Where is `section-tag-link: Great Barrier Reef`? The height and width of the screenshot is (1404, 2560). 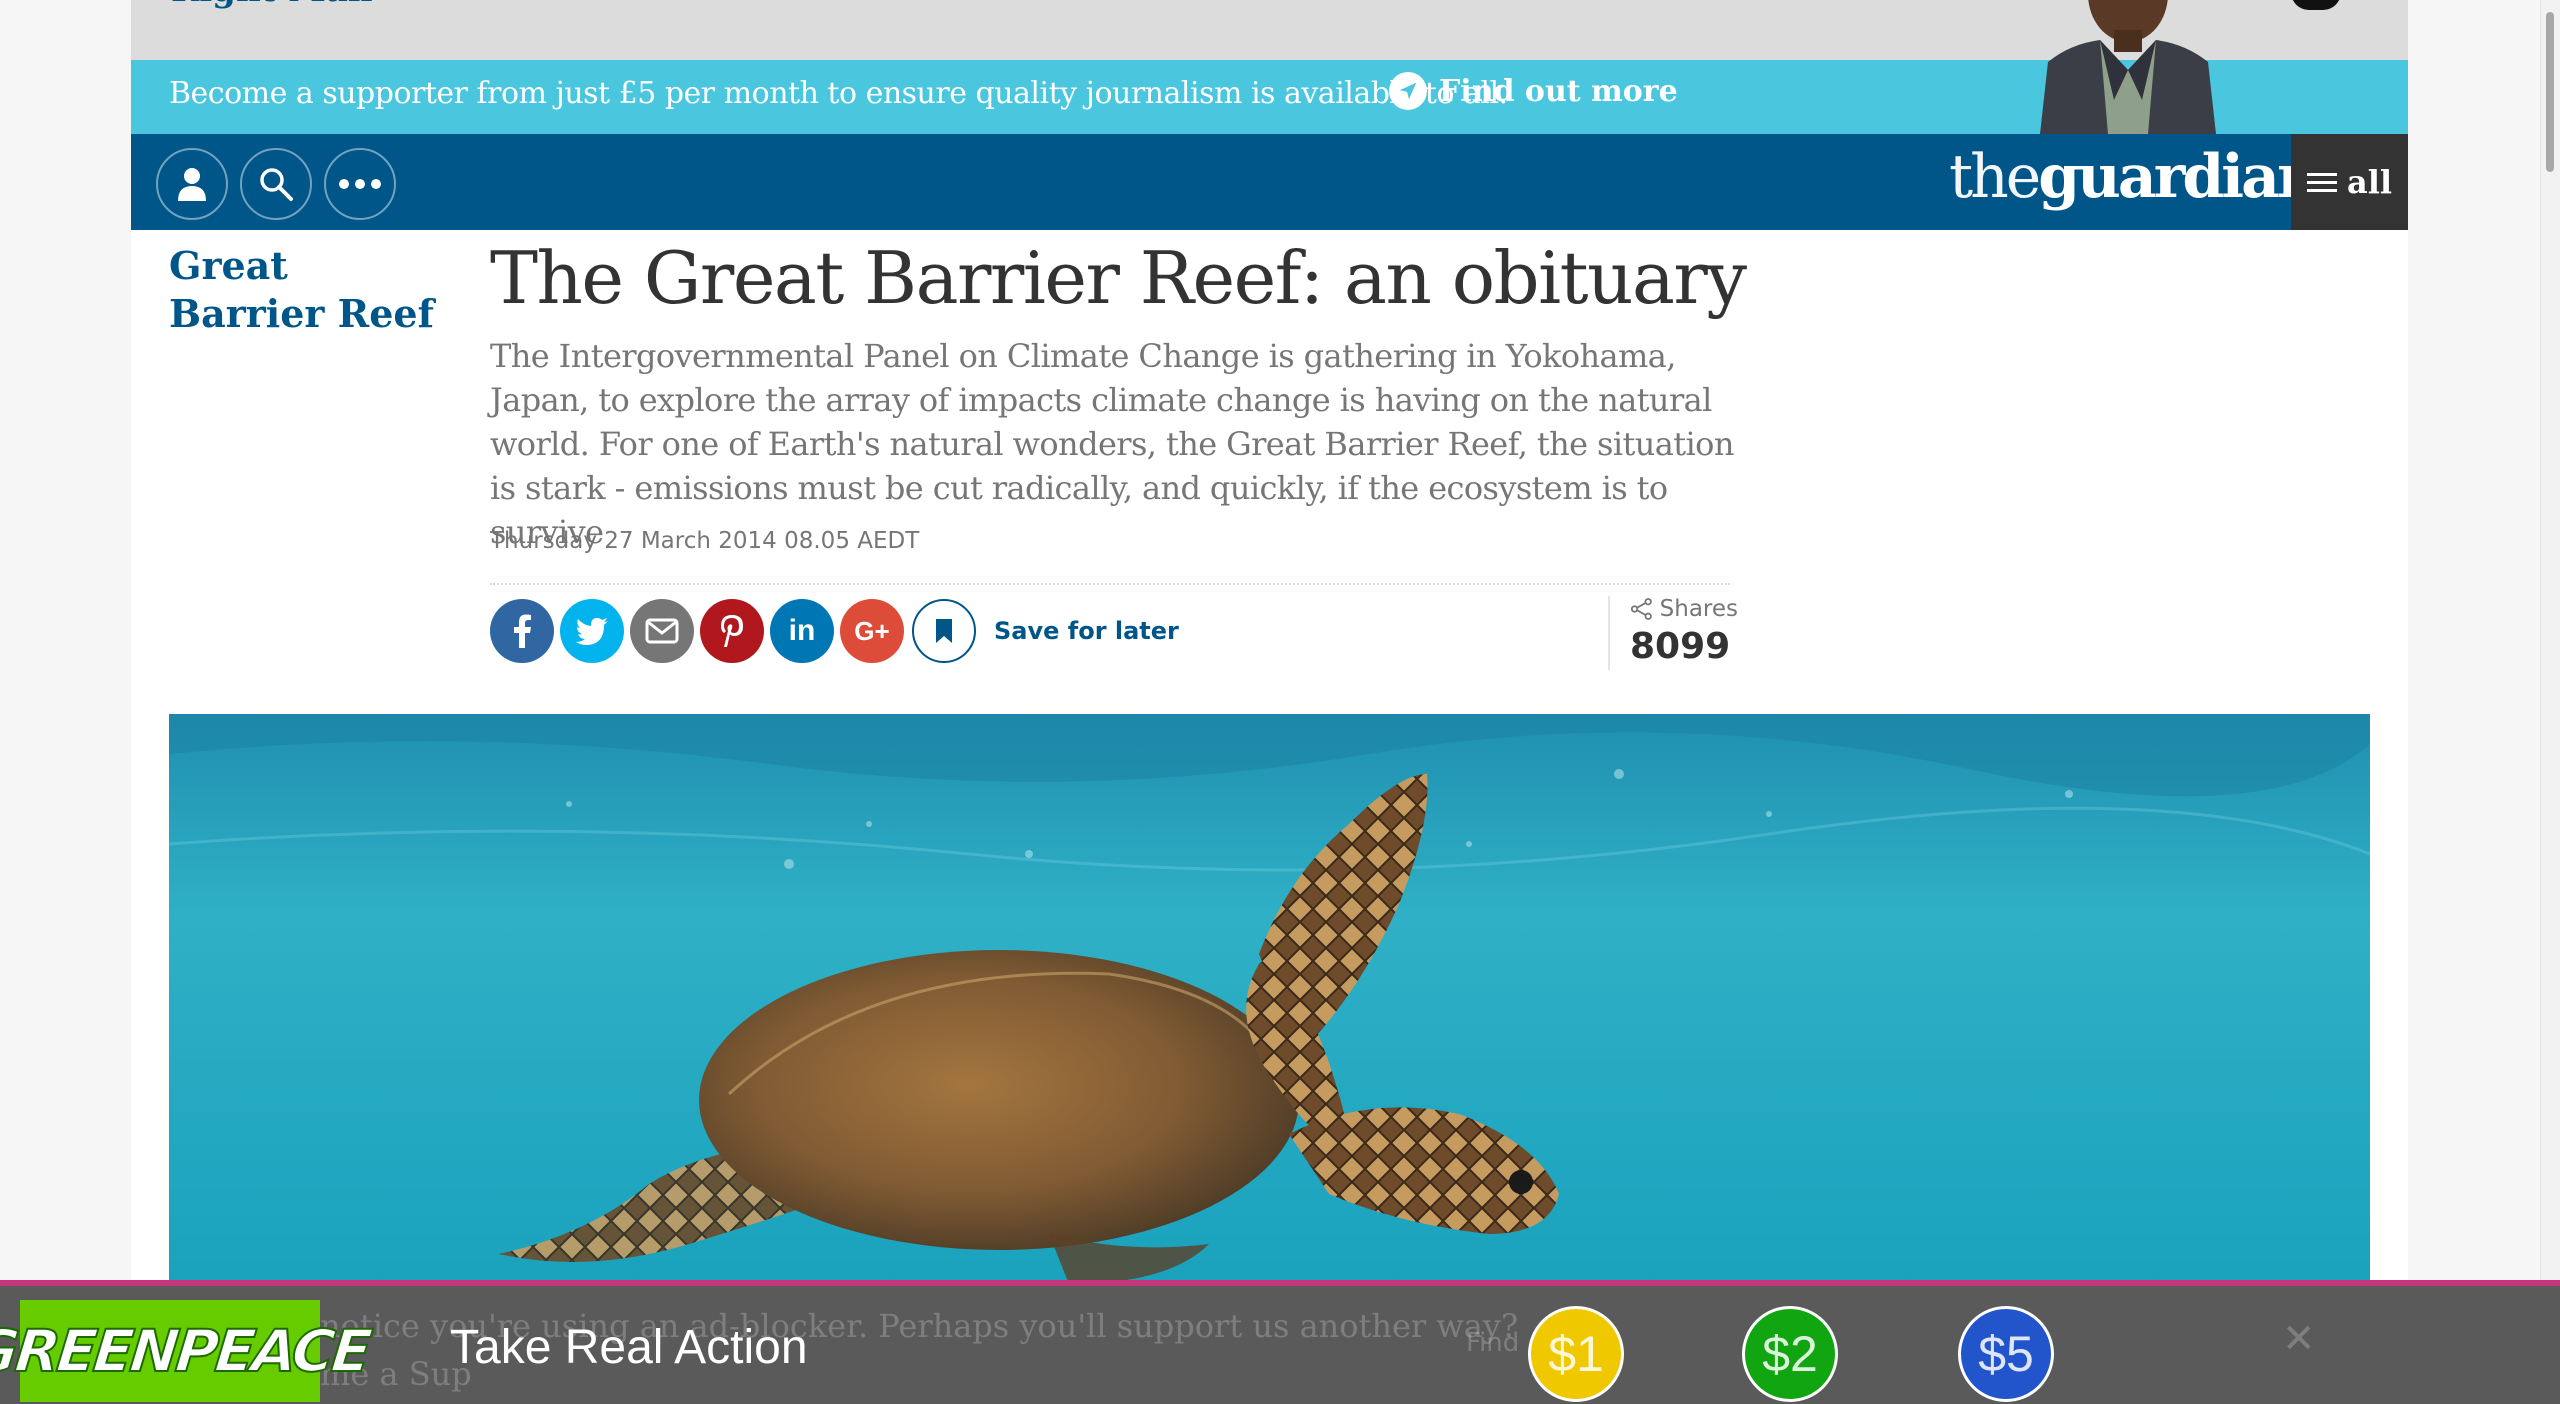 section-tag-link: Great Barrier Reef is located at coordinates (304, 290).